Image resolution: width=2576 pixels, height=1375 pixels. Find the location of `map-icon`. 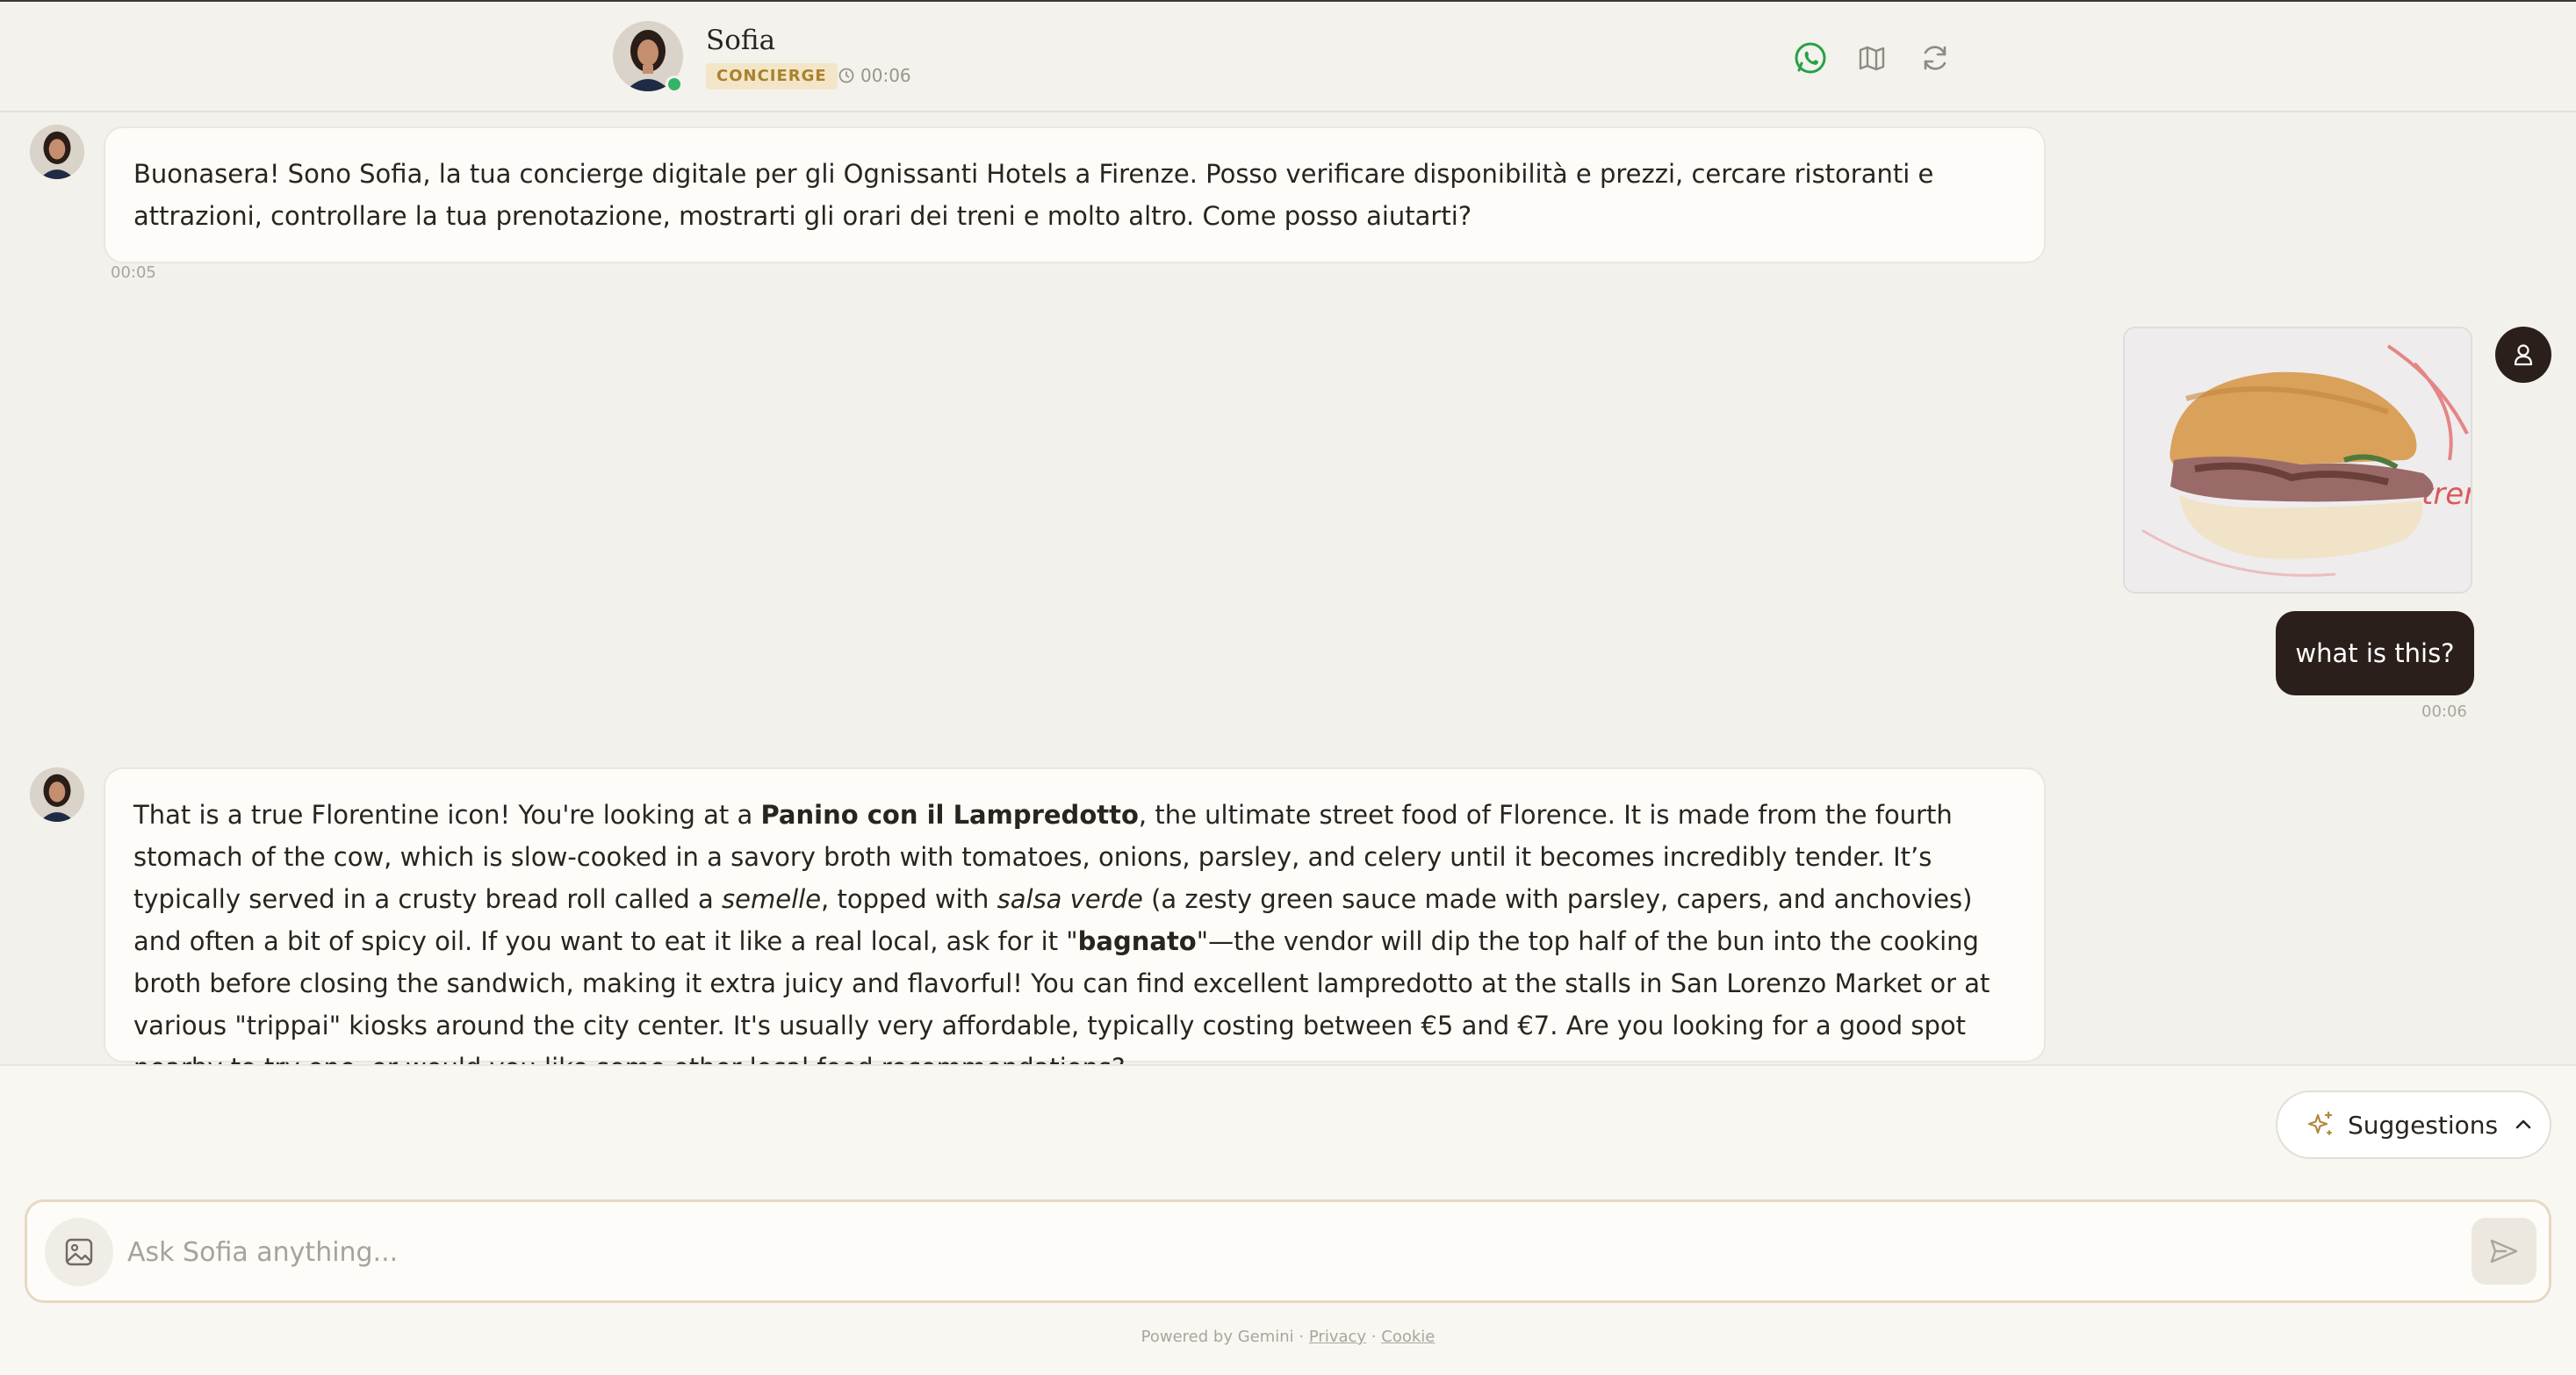

map-icon is located at coordinates (1872, 59).